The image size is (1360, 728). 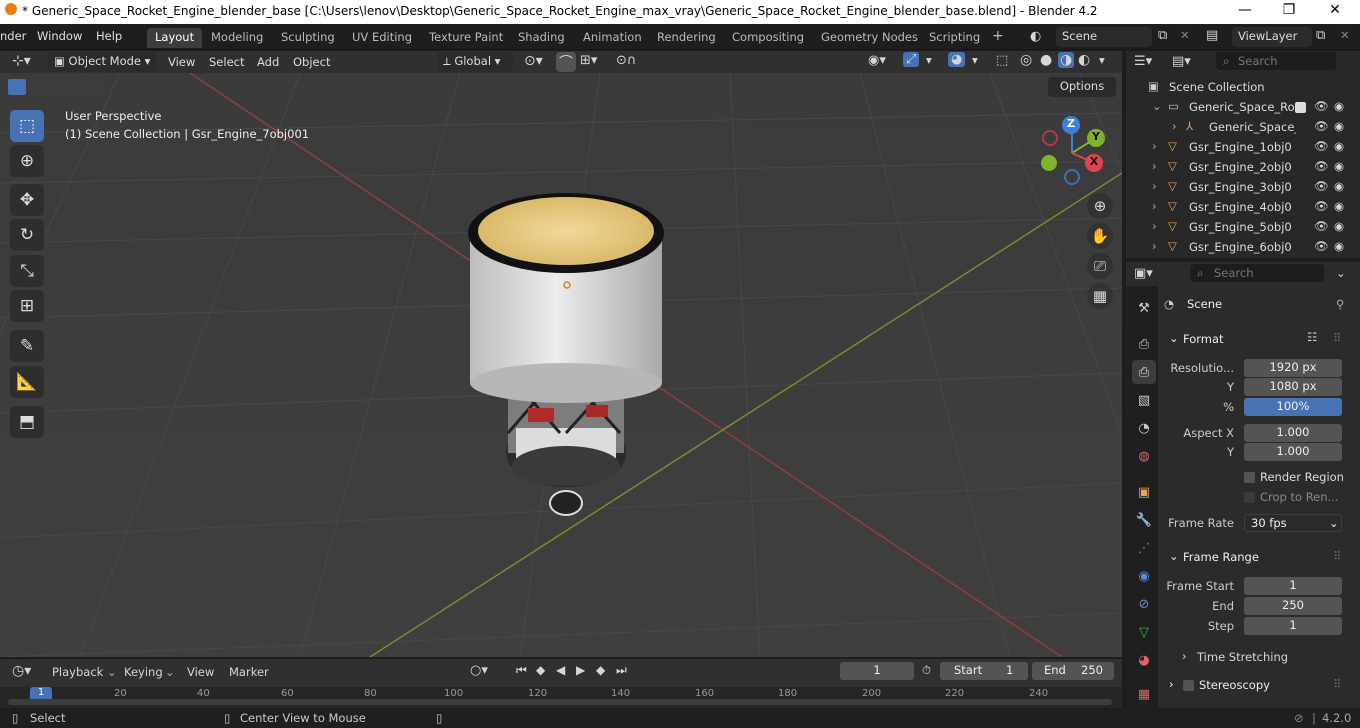 What do you see at coordinates (1289, 10) in the screenshot?
I see `maximize-button: ❐` at bounding box center [1289, 10].